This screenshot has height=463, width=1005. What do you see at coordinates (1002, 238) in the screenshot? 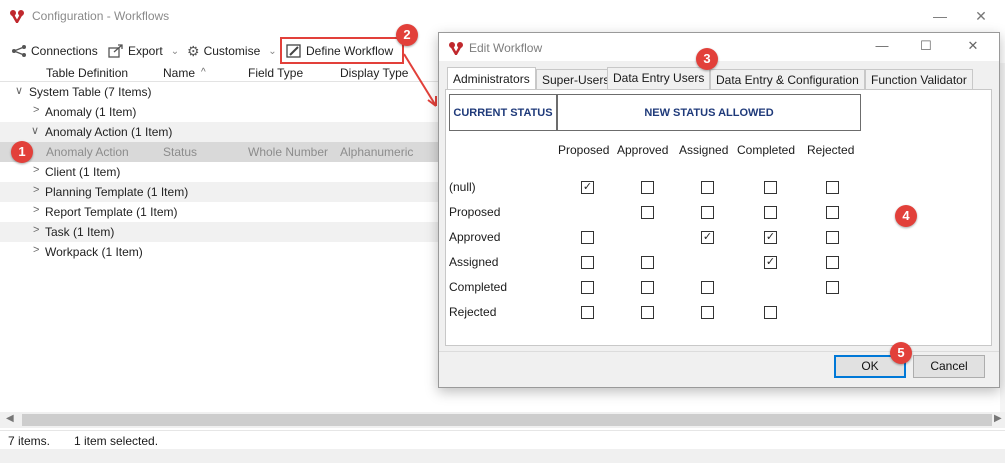
I see `right-column-strip` at bounding box center [1002, 238].